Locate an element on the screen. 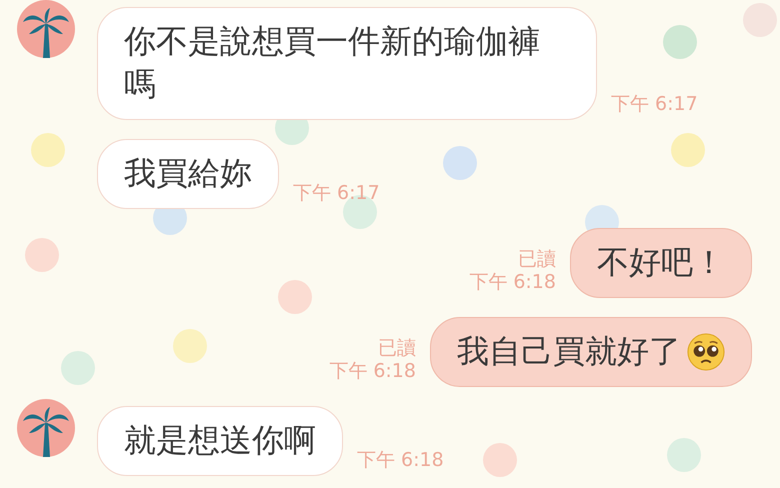 This screenshot has width=780, height=488. message-bubble: 就是想送你啊 is located at coordinates (220, 441).